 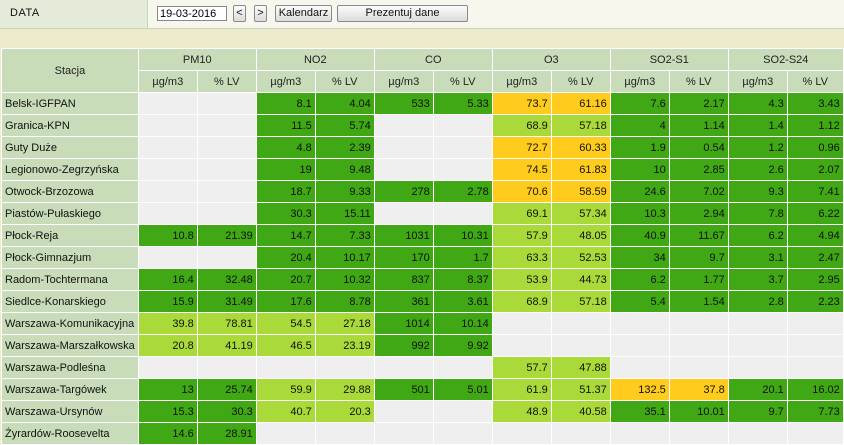 I want to click on percent-lv-cell: 16.02, so click(x=815, y=389).